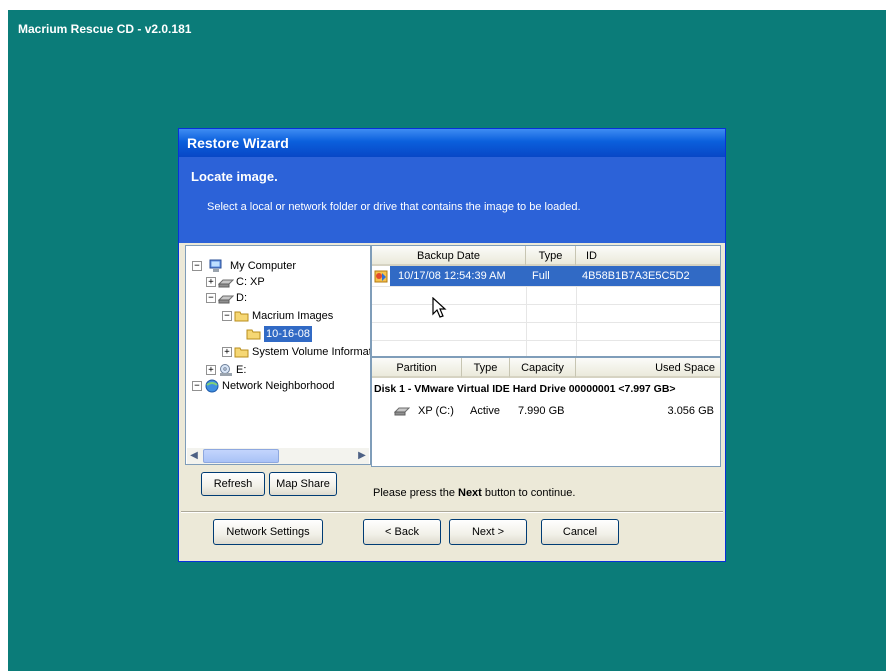 The image size is (886, 671). I want to click on tree-node-e-drive: + E:, so click(286, 370).